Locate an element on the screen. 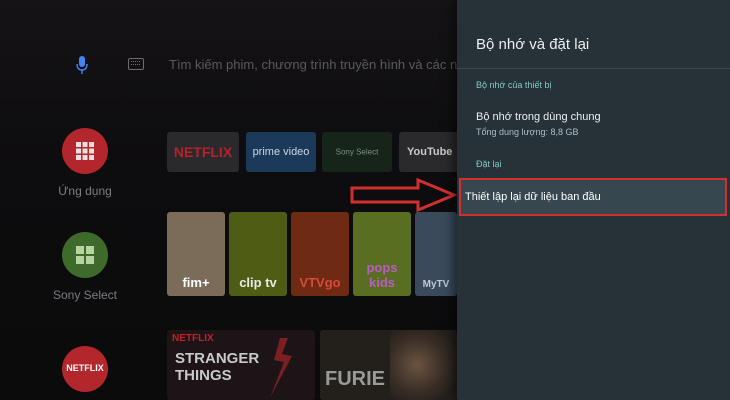 Image resolution: width=730 pixels, height=400 pixels. stranger-things-title: STRANGER THINGS is located at coordinates (217, 367).